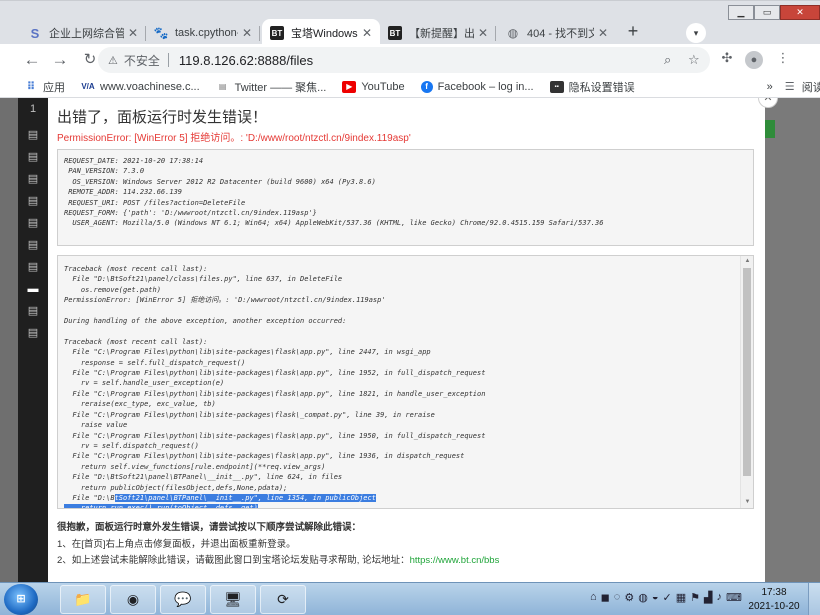 This screenshot has height=615, width=820. I want to click on zoom-icon: ⌕, so click(667, 60).